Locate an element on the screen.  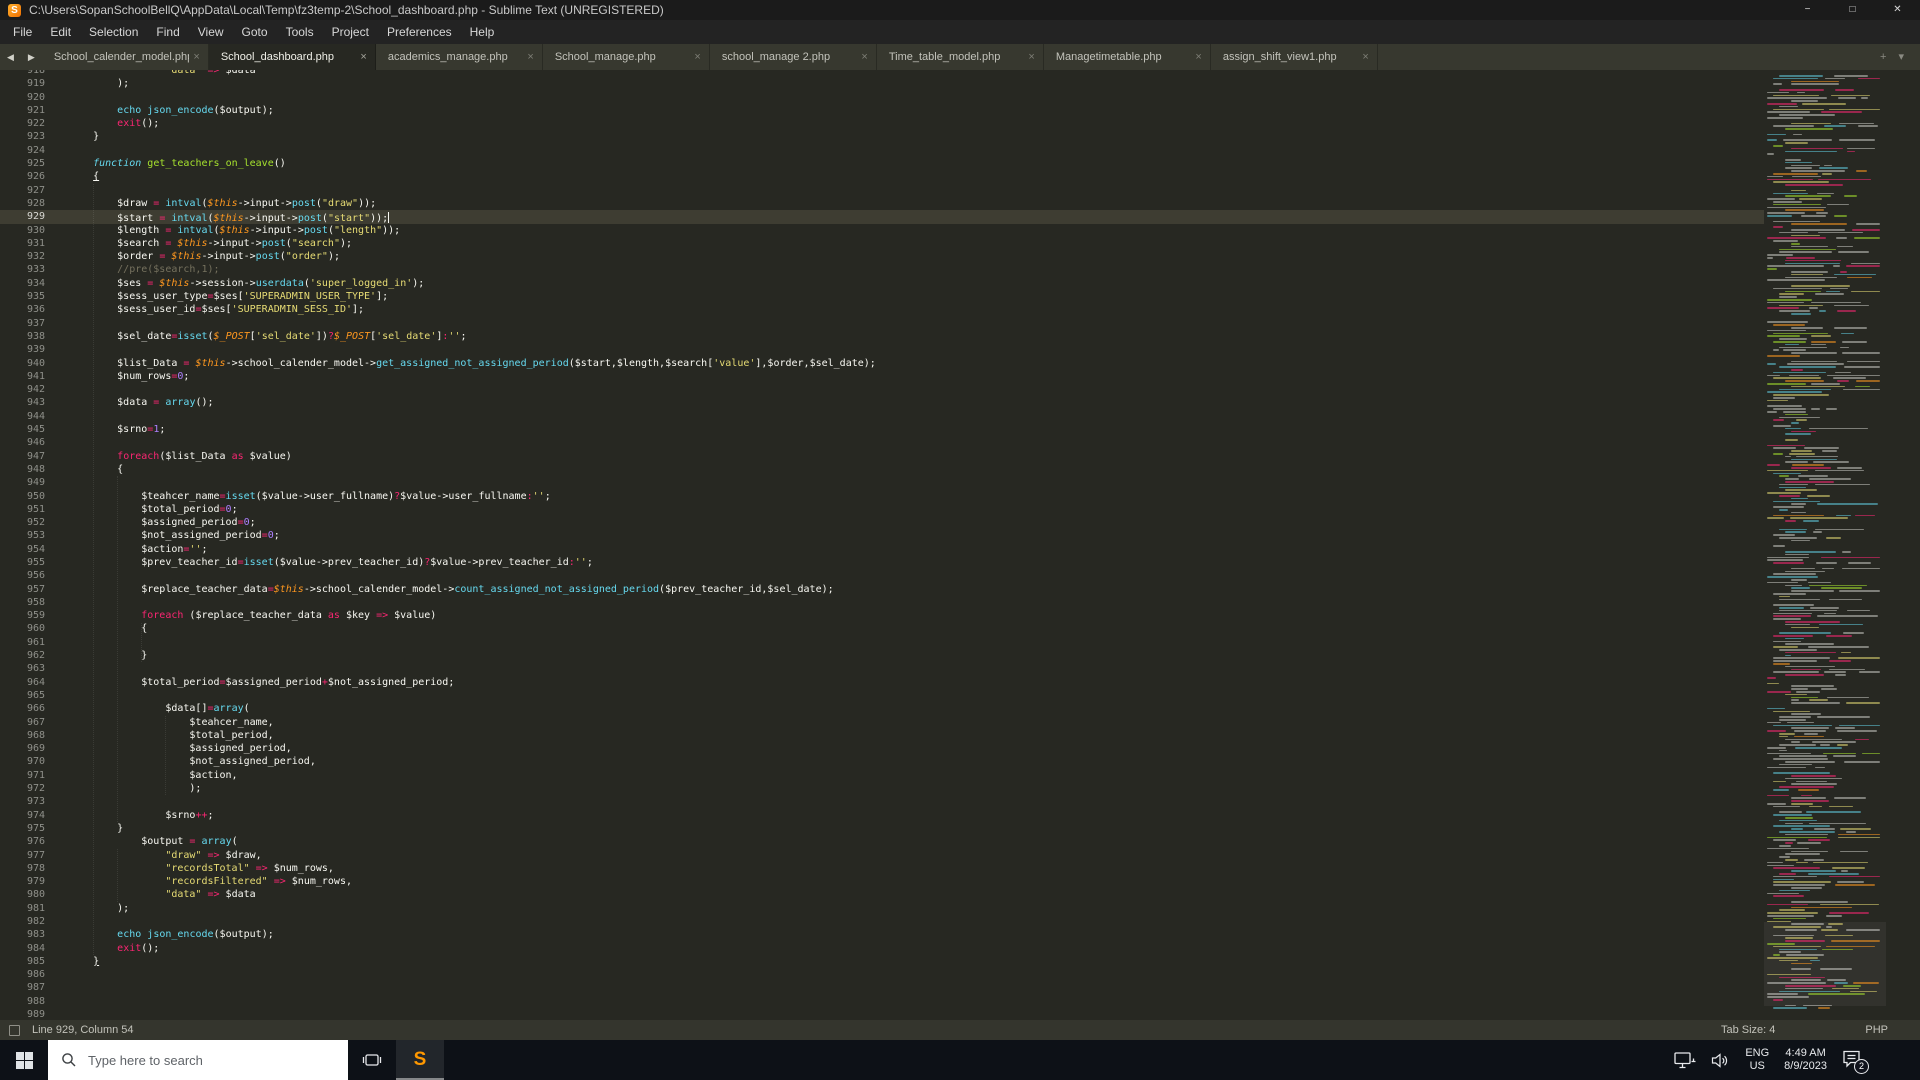
code-line: 968 $total_period, is located at coordinates (882, 735).